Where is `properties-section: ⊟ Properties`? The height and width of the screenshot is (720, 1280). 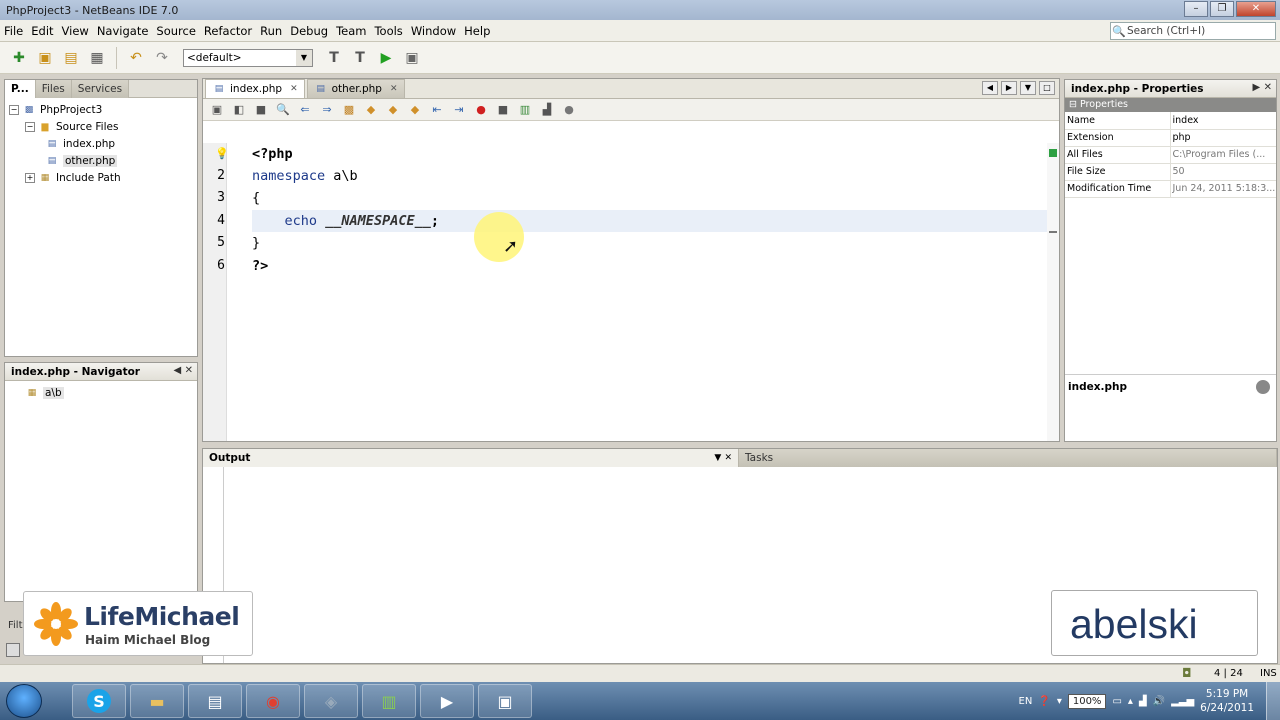 properties-section: ⊟ Properties is located at coordinates (1170, 105).